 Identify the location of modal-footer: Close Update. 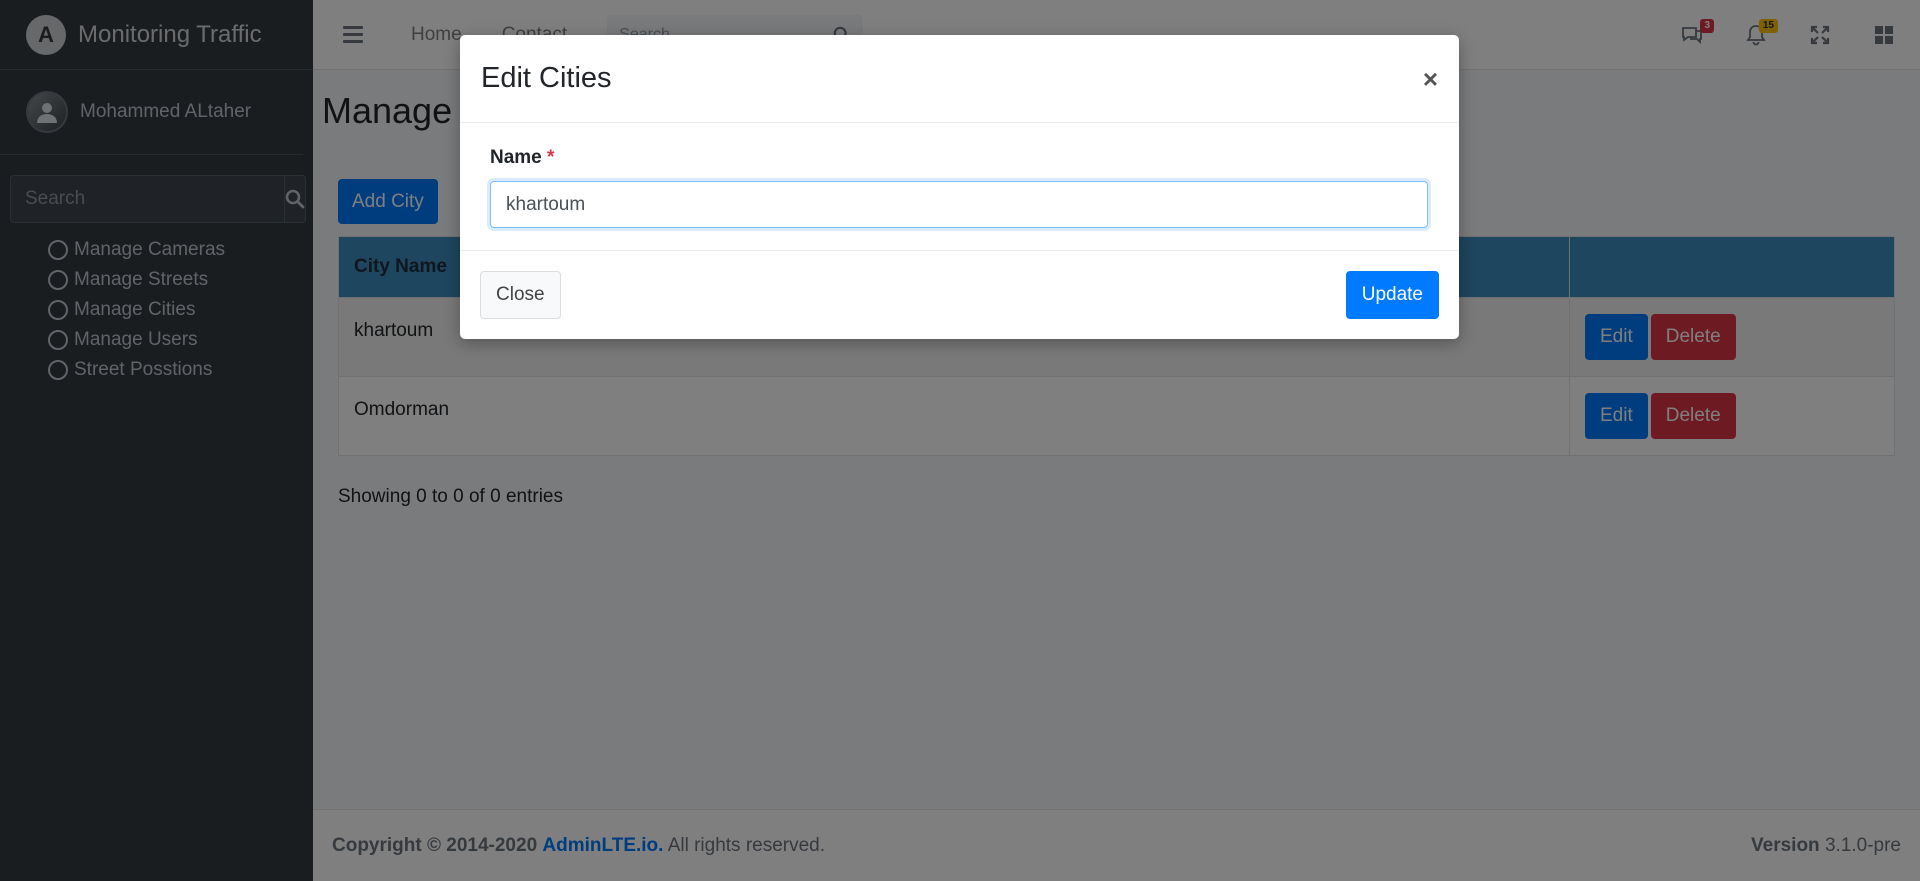
(959, 285).